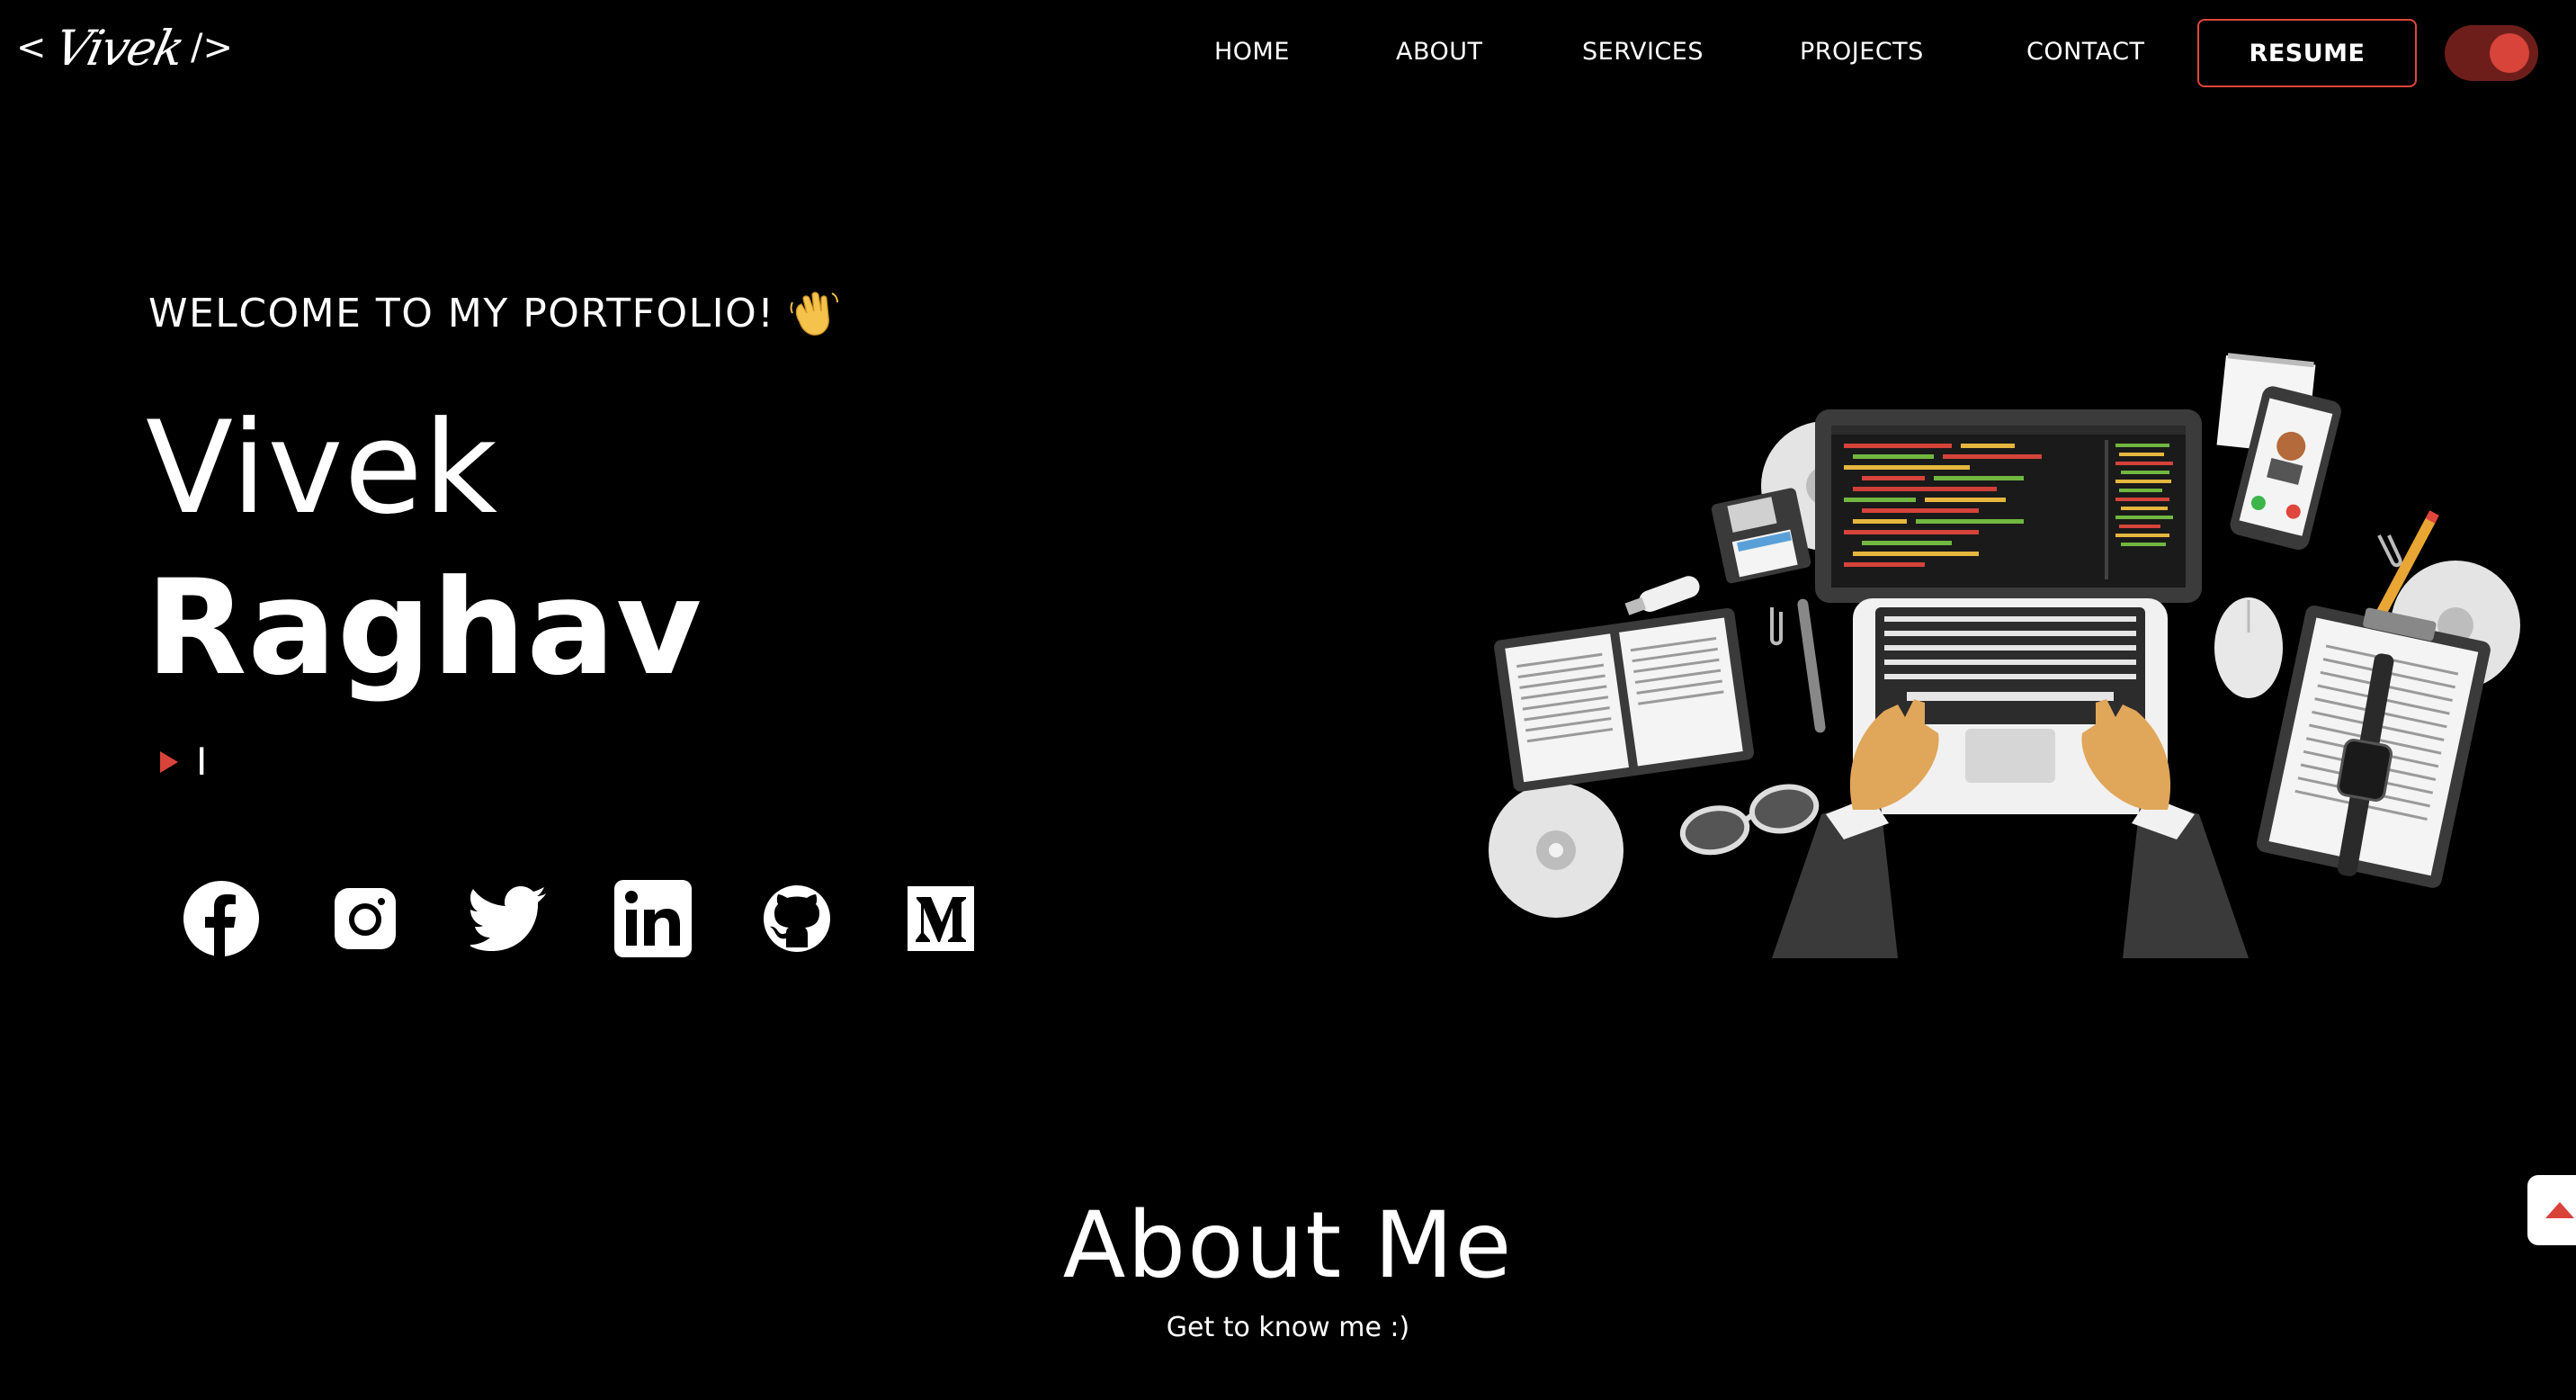 This screenshot has height=1400, width=2576. What do you see at coordinates (169, 761) in the screenshot?
I see `play-arrow-icon` at bounding box center [169, 761].